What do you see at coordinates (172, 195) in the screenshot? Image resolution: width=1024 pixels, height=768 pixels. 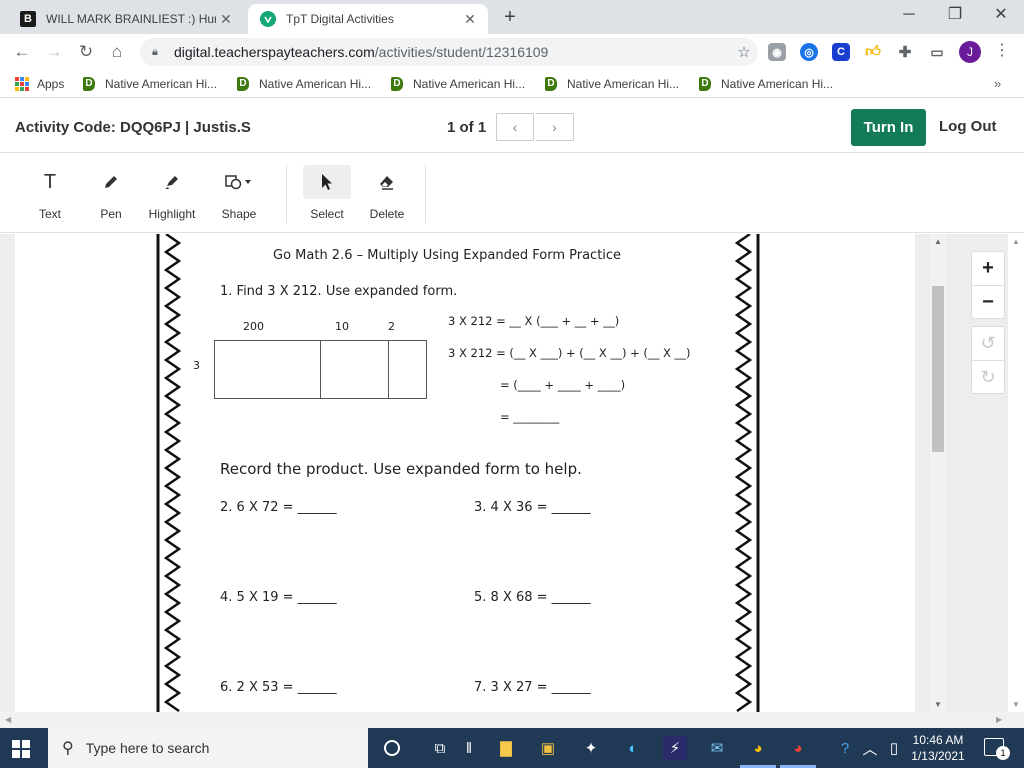 I see `tool-highlight: Highlight` at bounding box center [172, 195].